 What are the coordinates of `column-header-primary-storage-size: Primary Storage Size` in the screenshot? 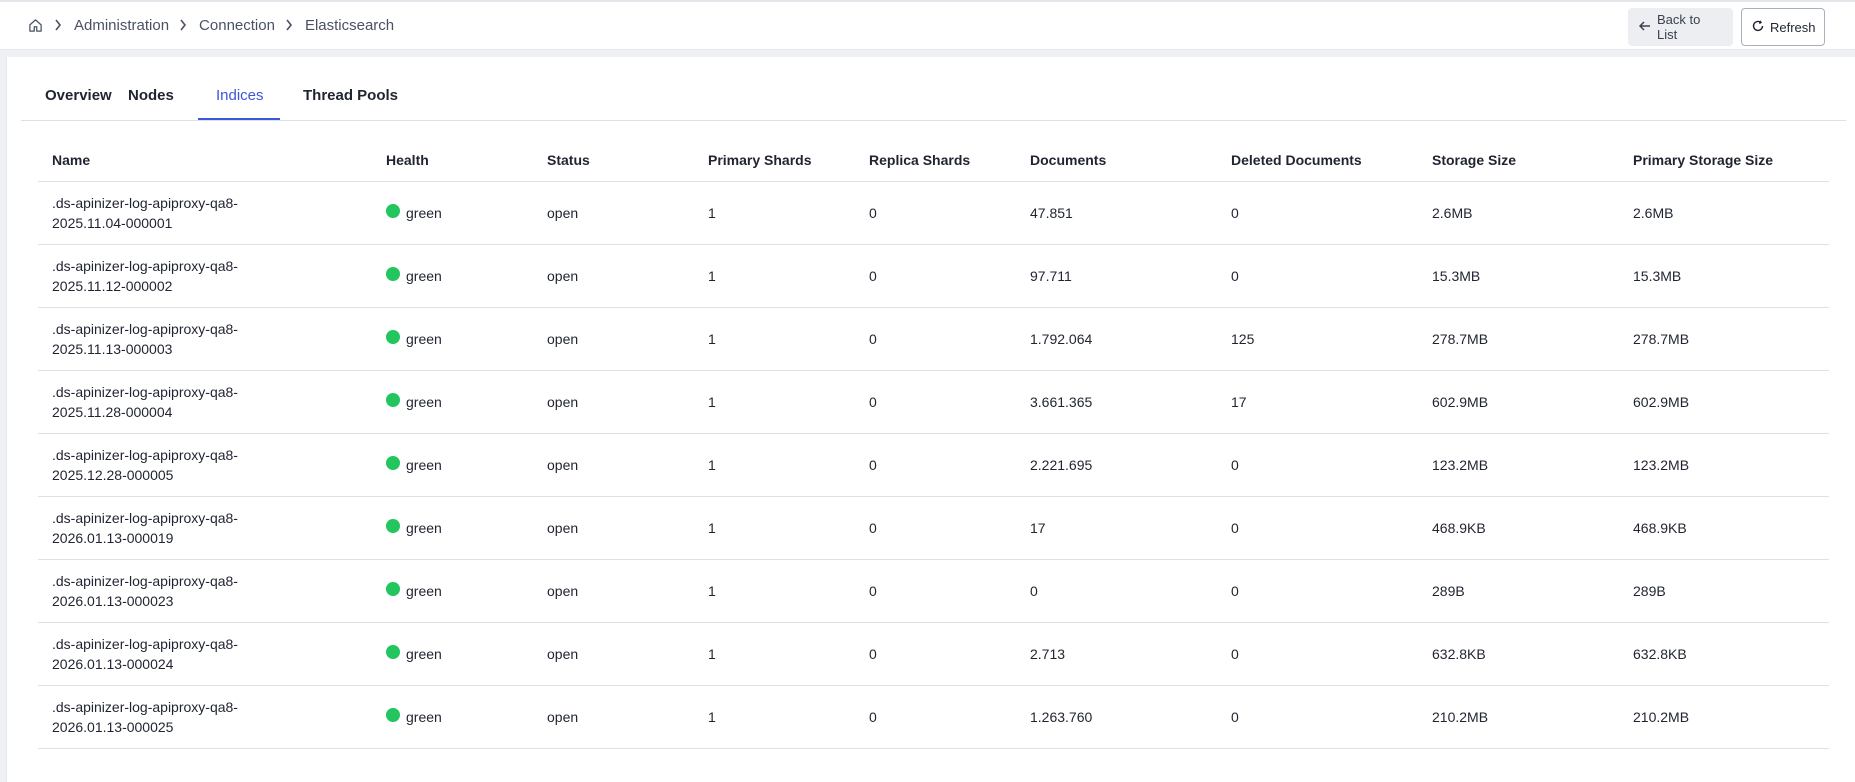 It's located at (1724, 160).